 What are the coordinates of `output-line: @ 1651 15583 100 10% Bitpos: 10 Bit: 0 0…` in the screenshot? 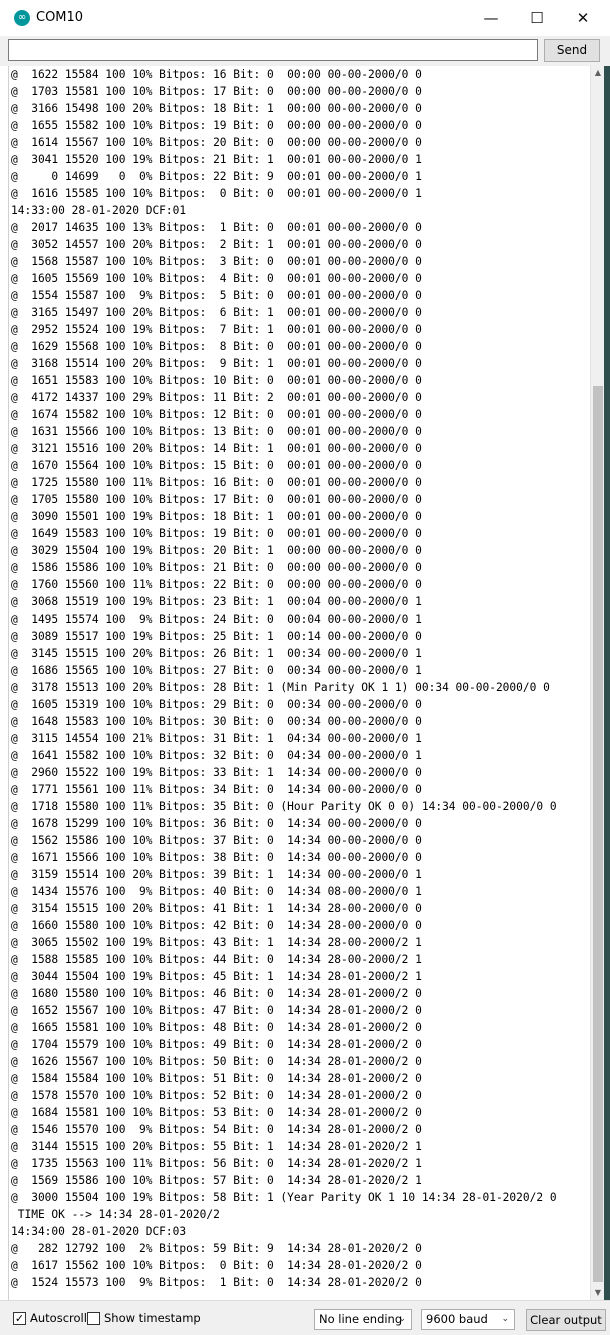 It's located at (216, 381).